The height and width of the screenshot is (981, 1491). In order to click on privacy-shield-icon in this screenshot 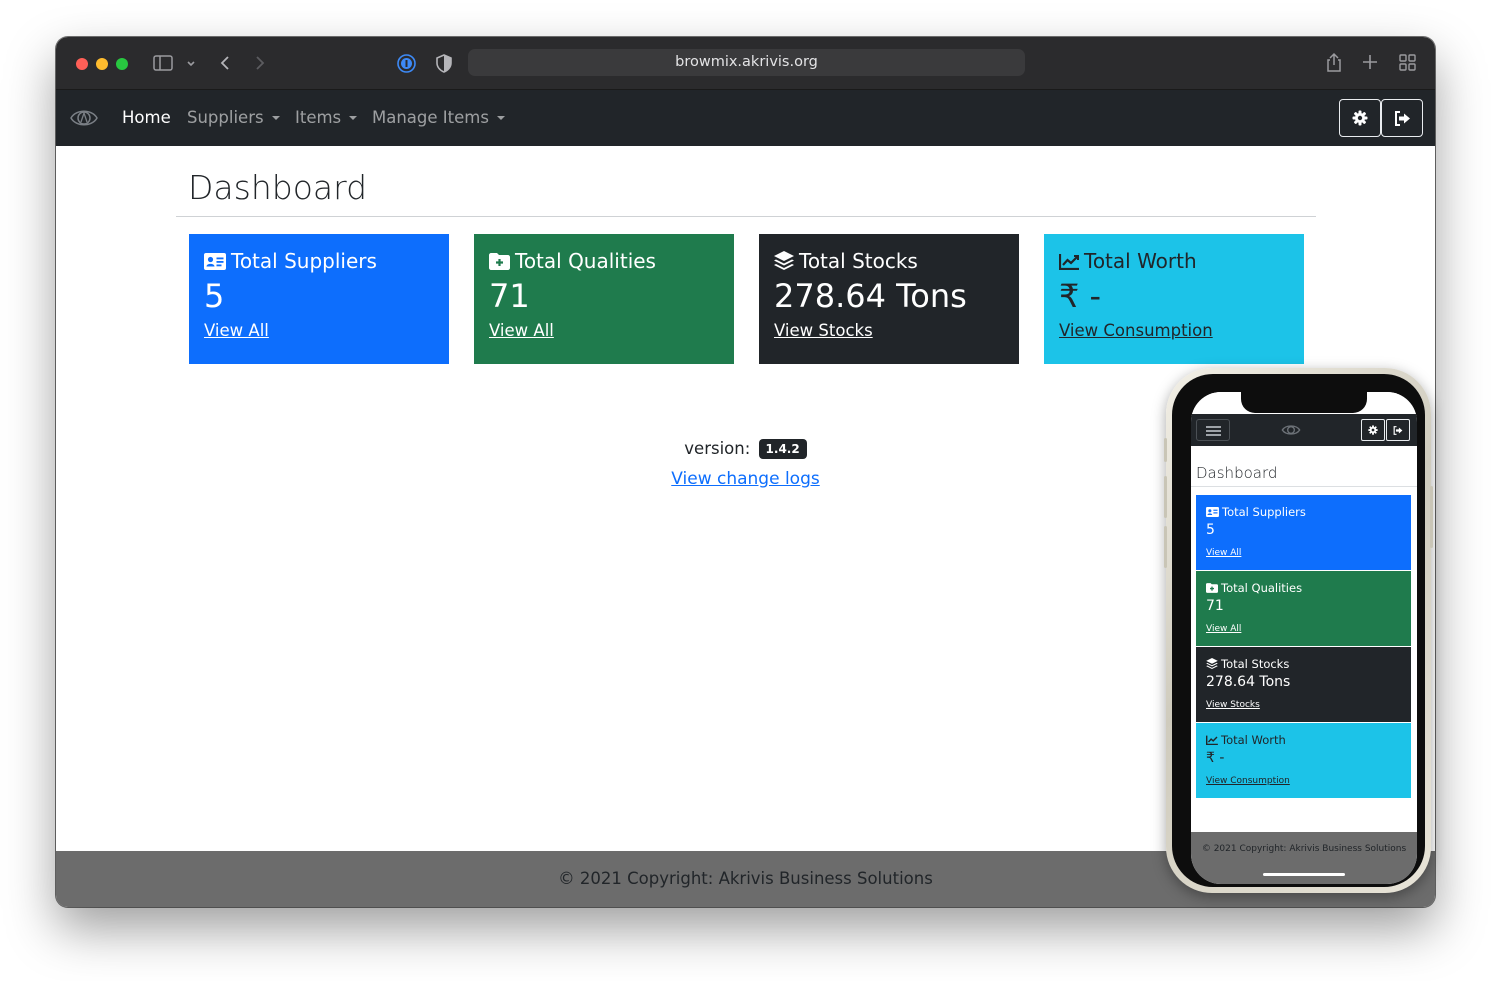, I will do `click(444, 65)`.